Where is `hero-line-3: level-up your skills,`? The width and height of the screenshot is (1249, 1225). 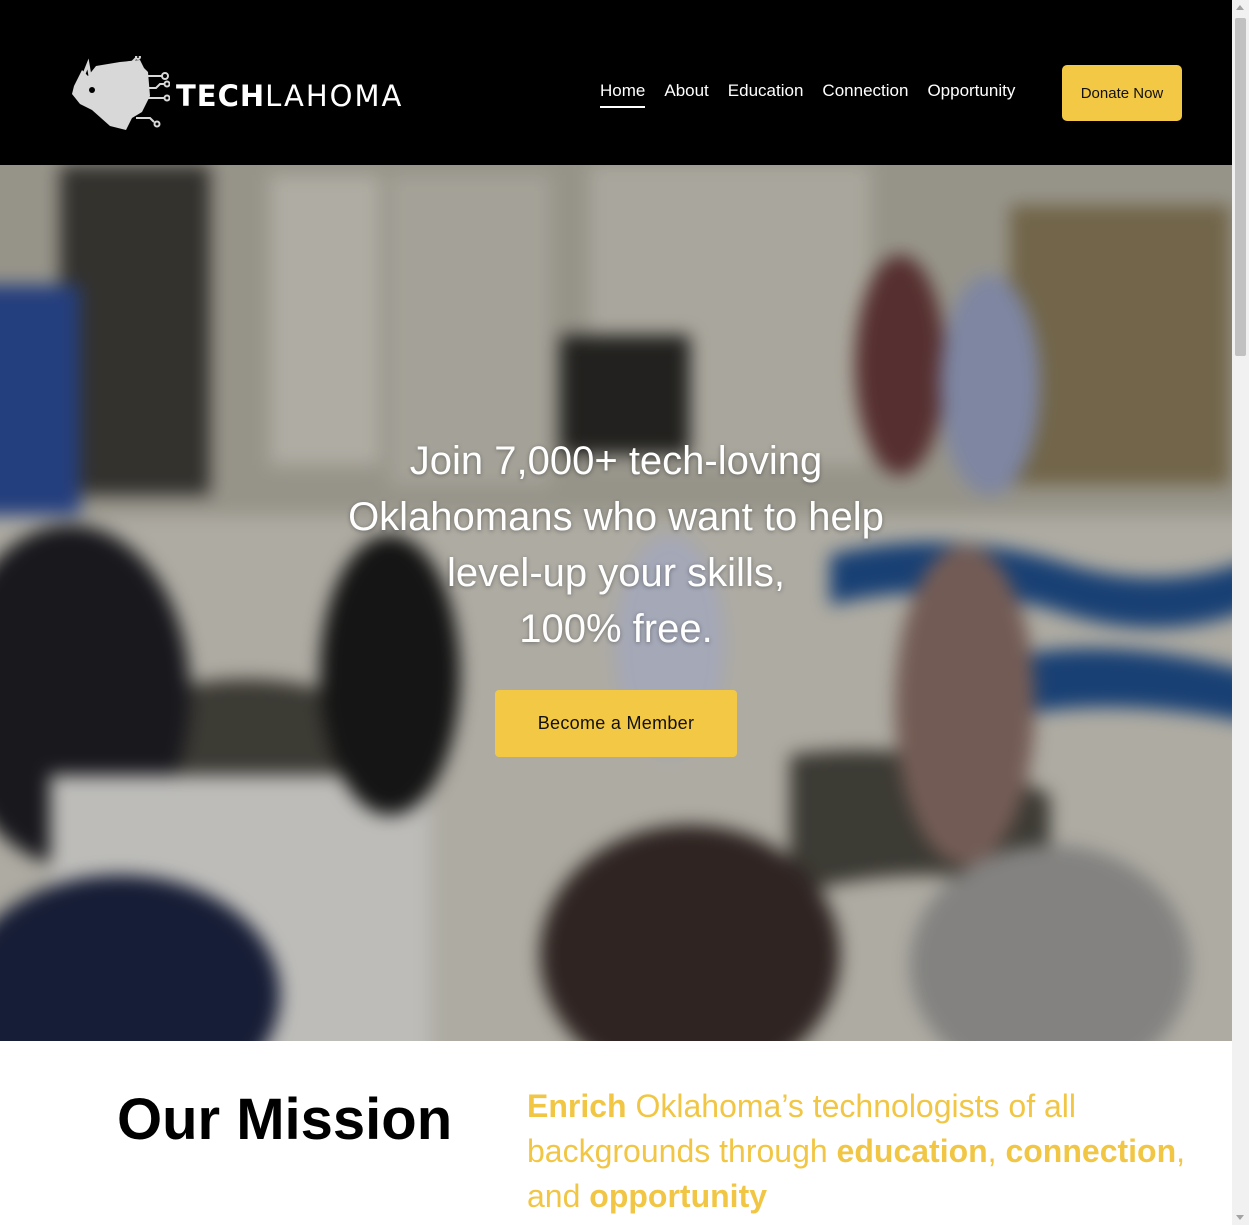
hero-line-3: level-up your skills, is located at coordinates (616, 573).